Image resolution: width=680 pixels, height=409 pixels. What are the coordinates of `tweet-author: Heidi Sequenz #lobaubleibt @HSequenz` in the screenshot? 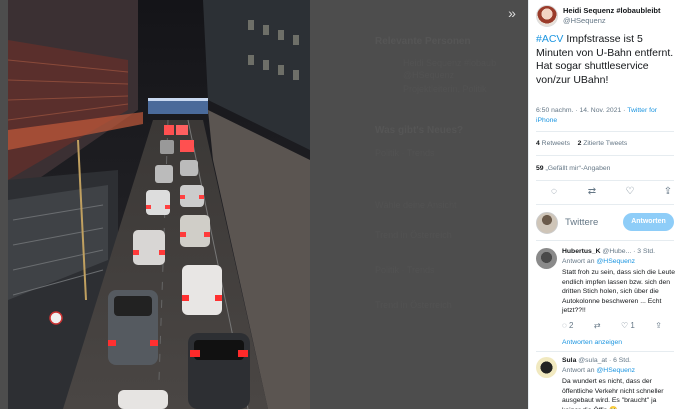 It's located at (606, 17).